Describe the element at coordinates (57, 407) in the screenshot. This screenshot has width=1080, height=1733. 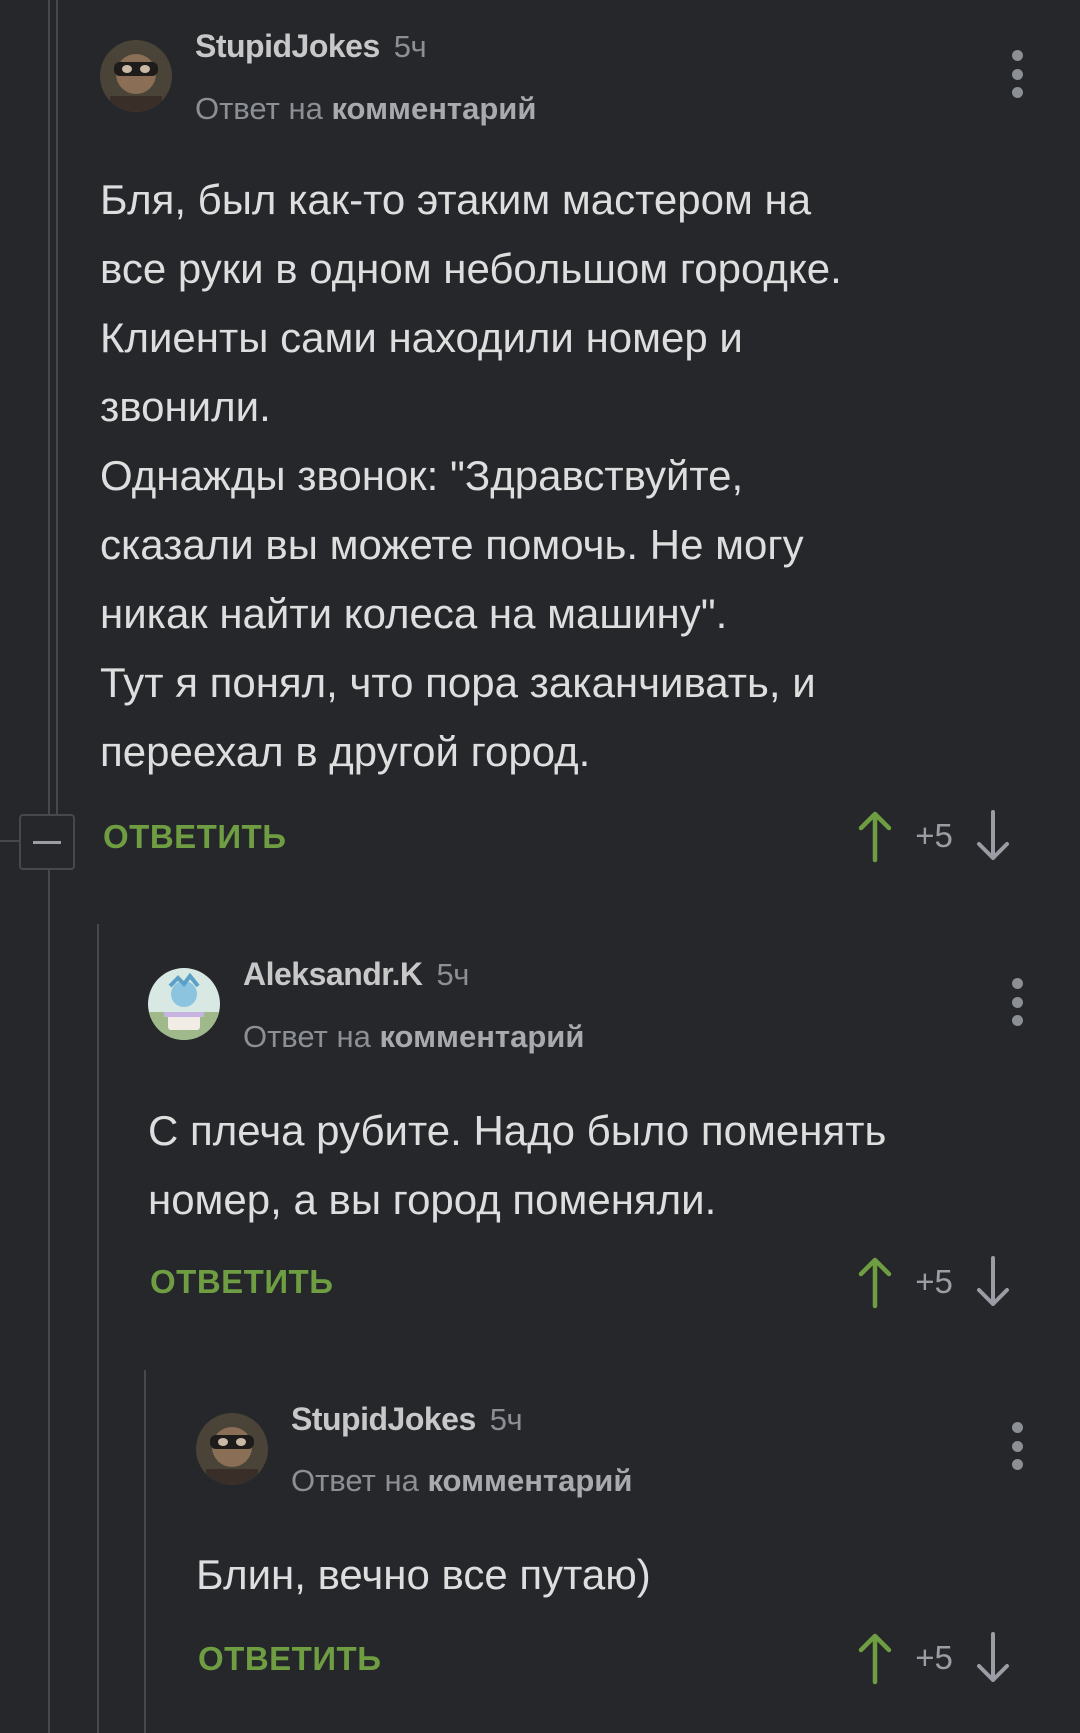
I see `thread-line-level-0b` at that location.